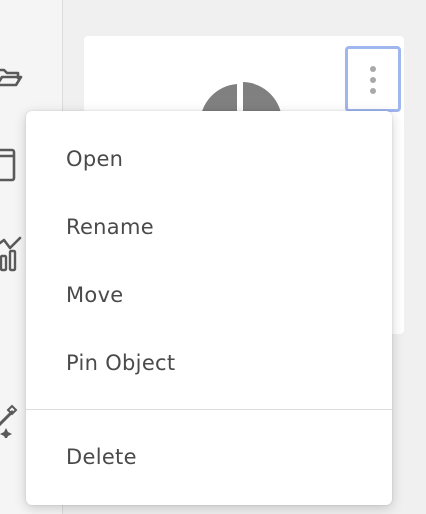 The width and height of the screenshot is (426, 514). I want to click on menu-item-move: Move, so click(209, 295).